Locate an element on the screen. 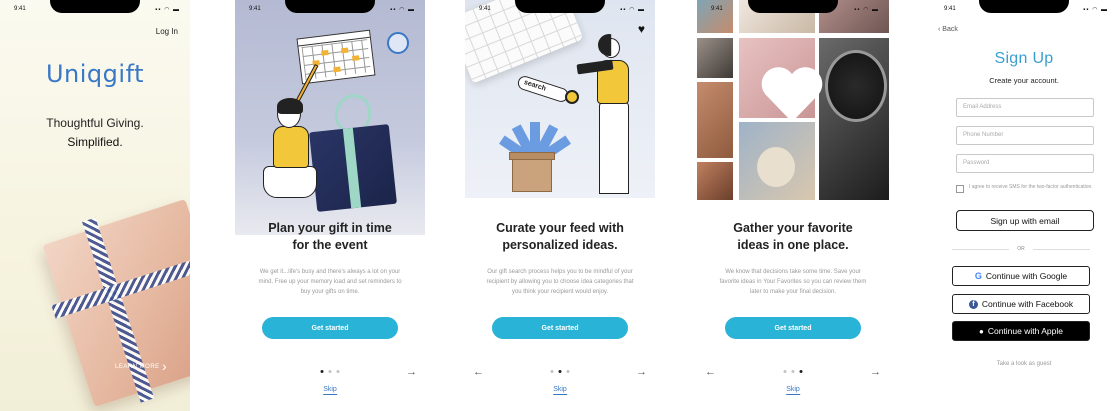  continue-apple-button: ● Continue with Apple is located at coordinates (1021, 331).